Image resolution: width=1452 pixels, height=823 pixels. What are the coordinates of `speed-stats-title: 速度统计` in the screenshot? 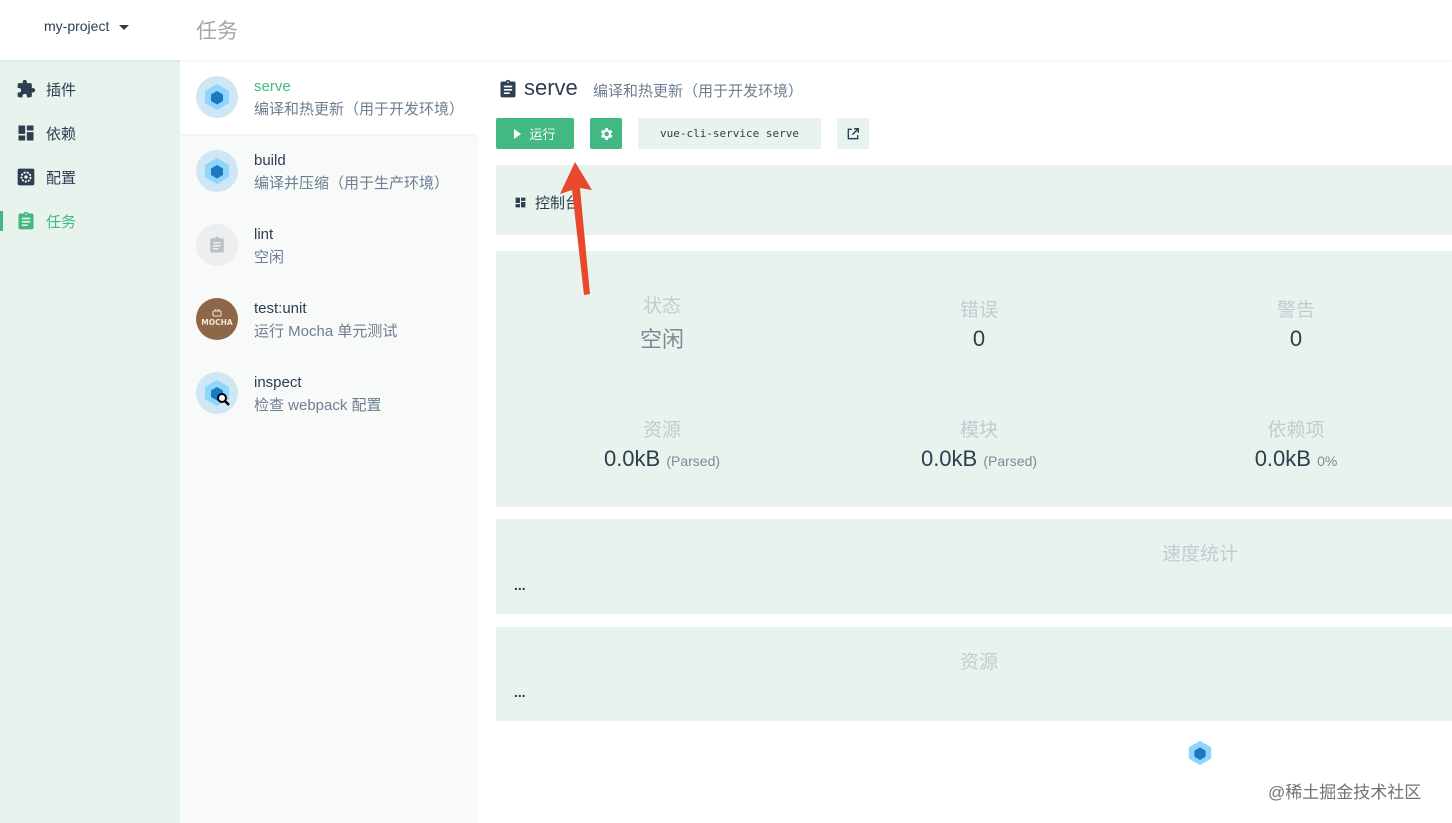 It's located at (1199, 554).